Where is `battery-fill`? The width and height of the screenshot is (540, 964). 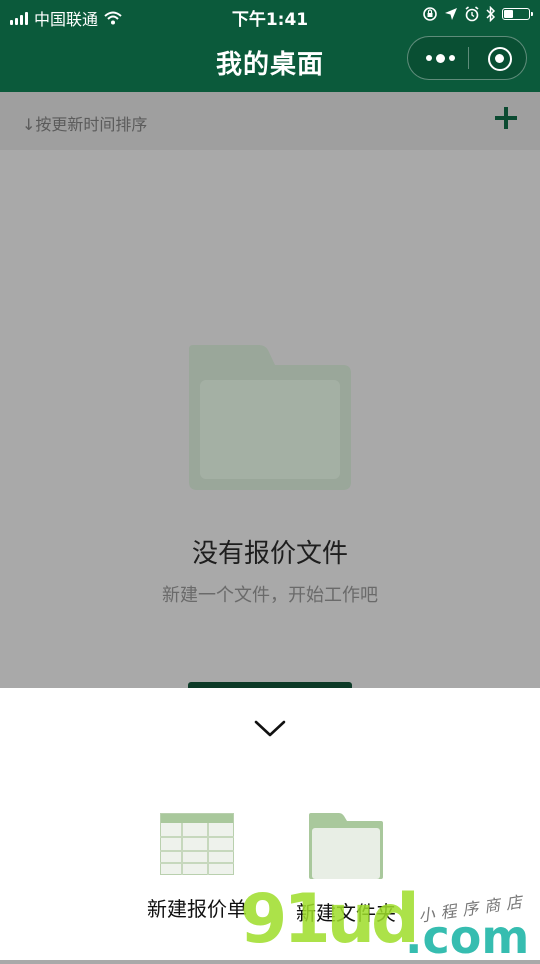
battery-fill is located at coordinates (509, 14).